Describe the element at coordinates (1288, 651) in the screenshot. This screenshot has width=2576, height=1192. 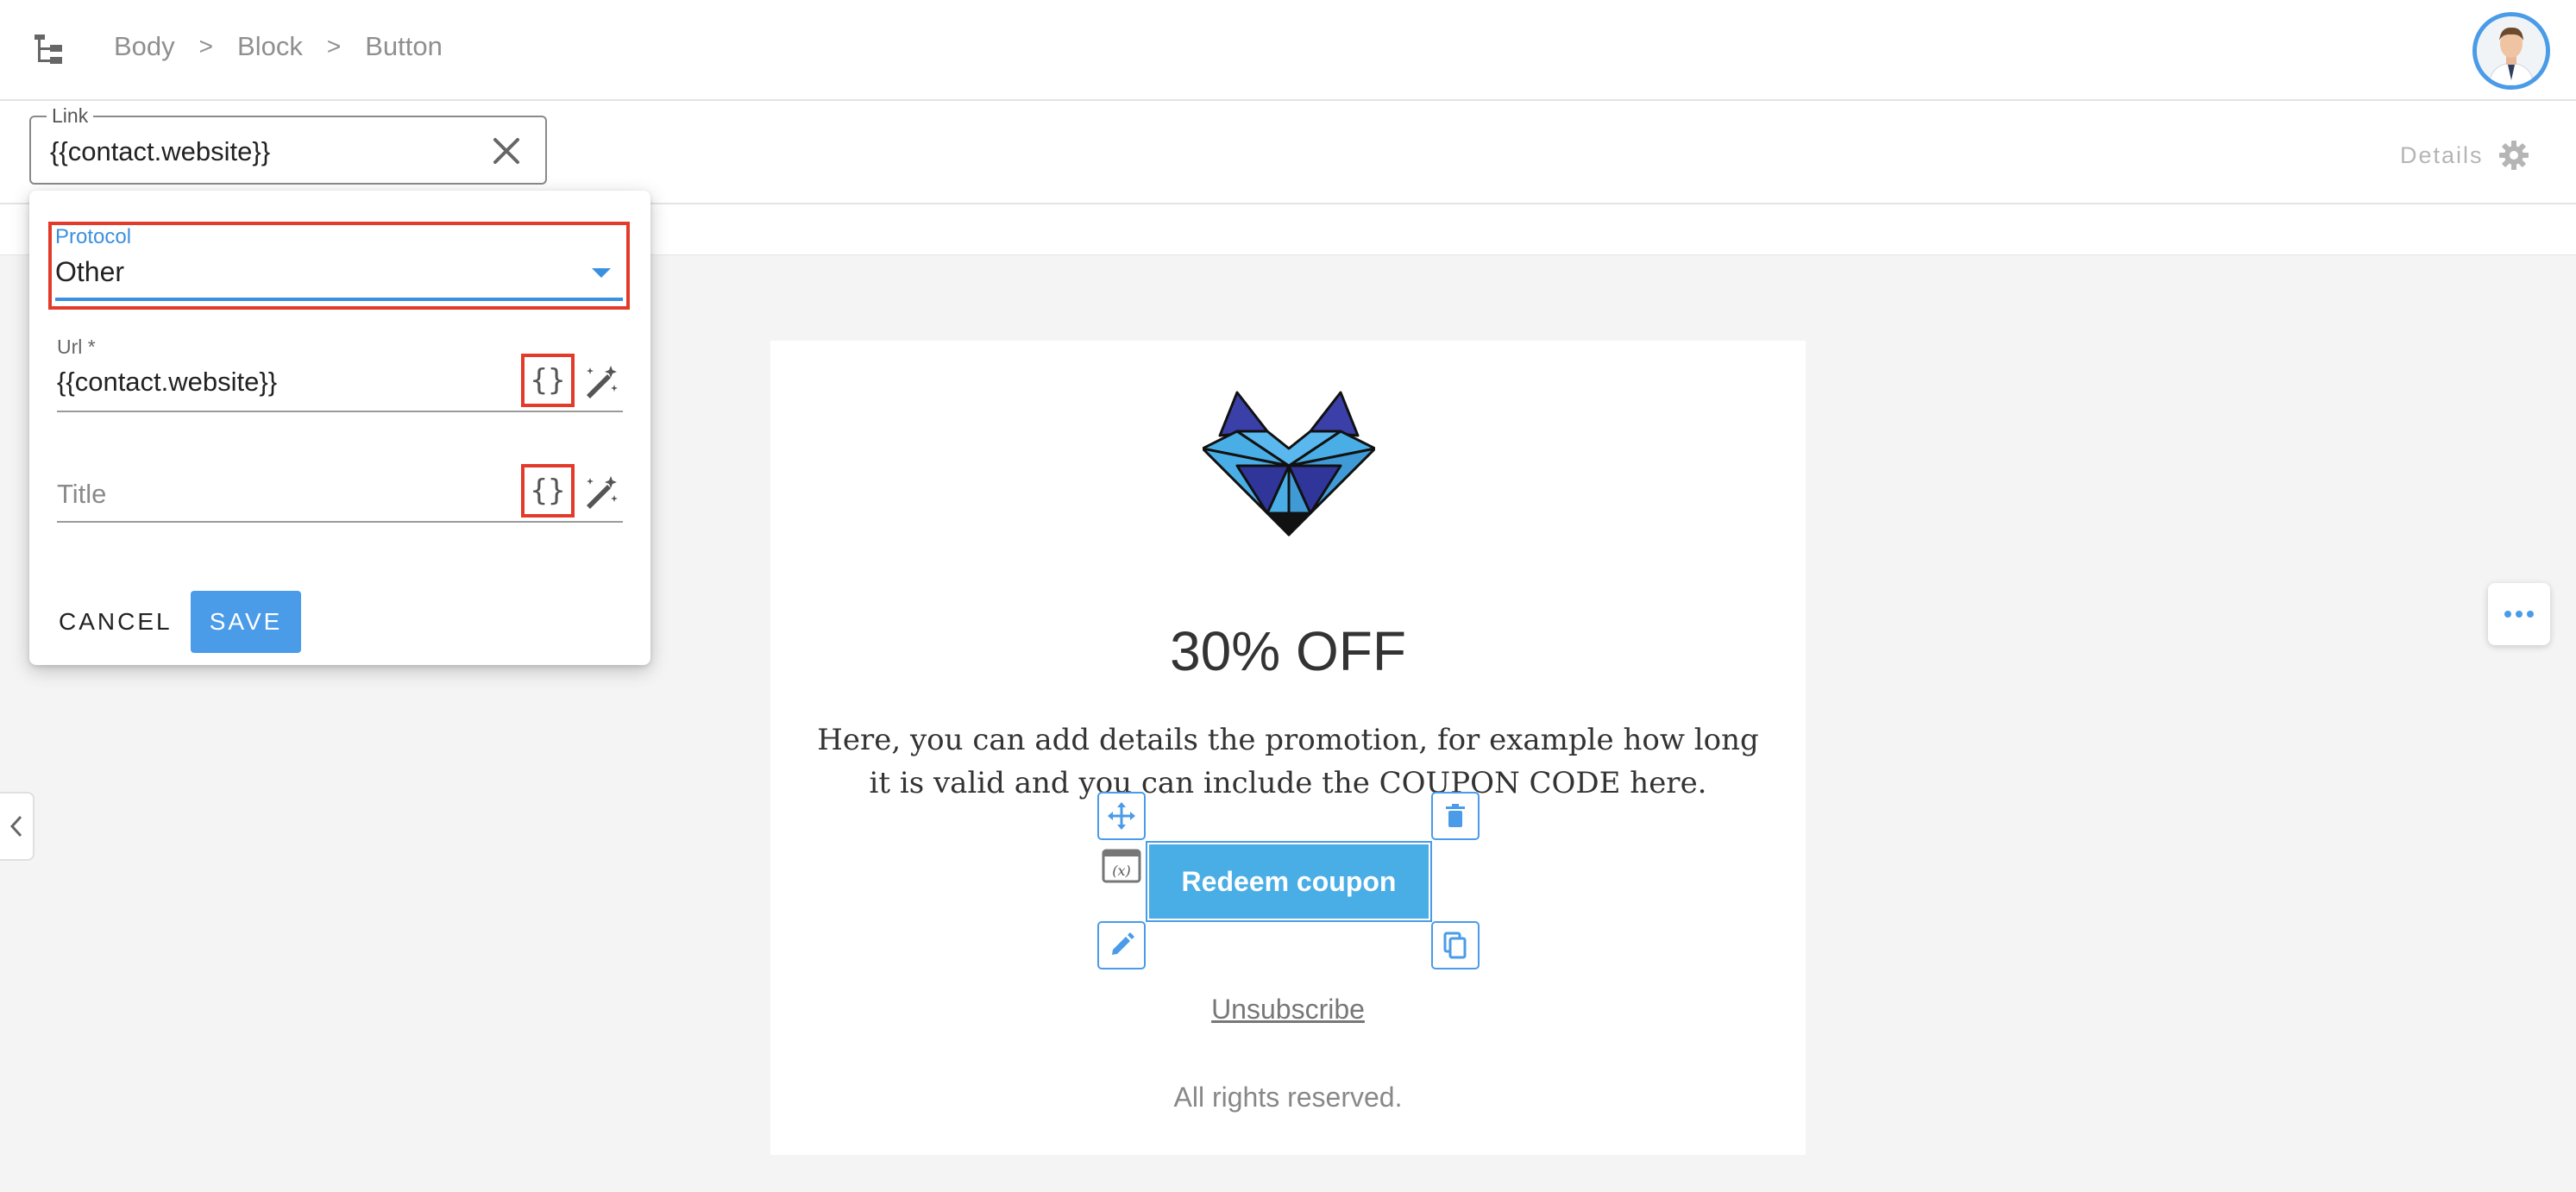
I see `headline: 30% OFF` at that location.